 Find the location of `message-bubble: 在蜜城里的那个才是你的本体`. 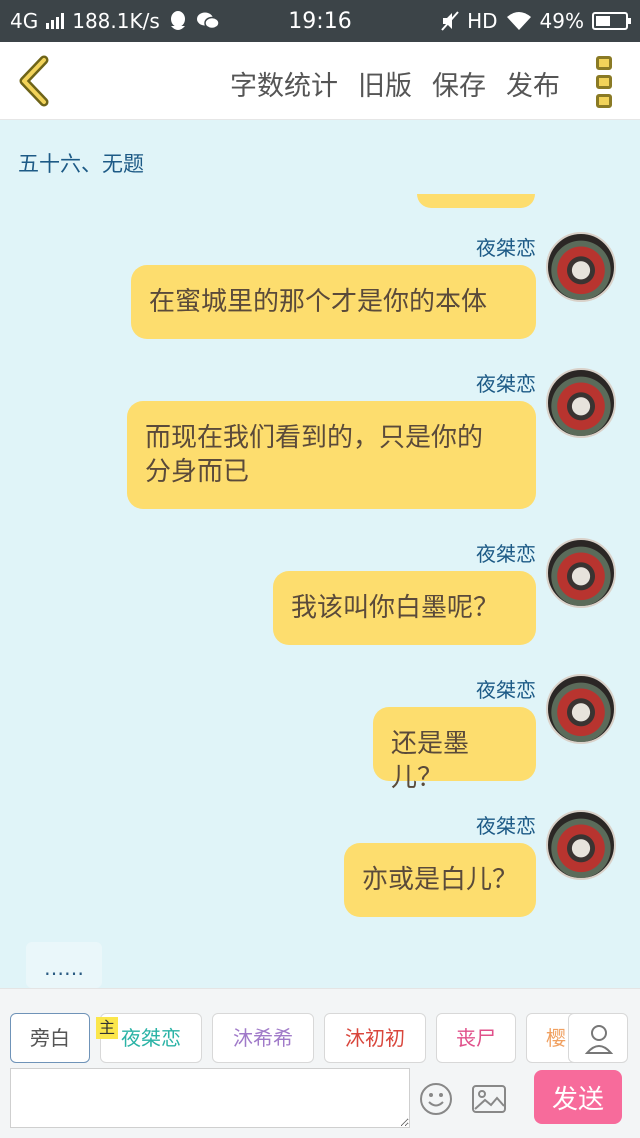

message-bubble: 在蜜城里的那个才是你的本体 is located at coordinates (333, 302).